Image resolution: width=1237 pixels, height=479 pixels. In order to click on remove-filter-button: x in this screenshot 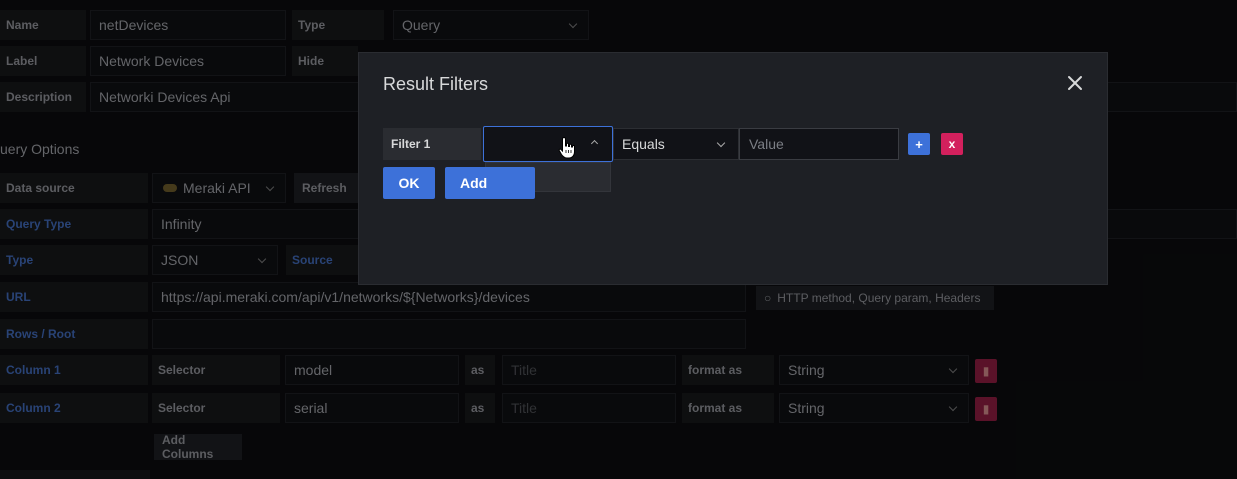, I will do `click(952, 144)`.